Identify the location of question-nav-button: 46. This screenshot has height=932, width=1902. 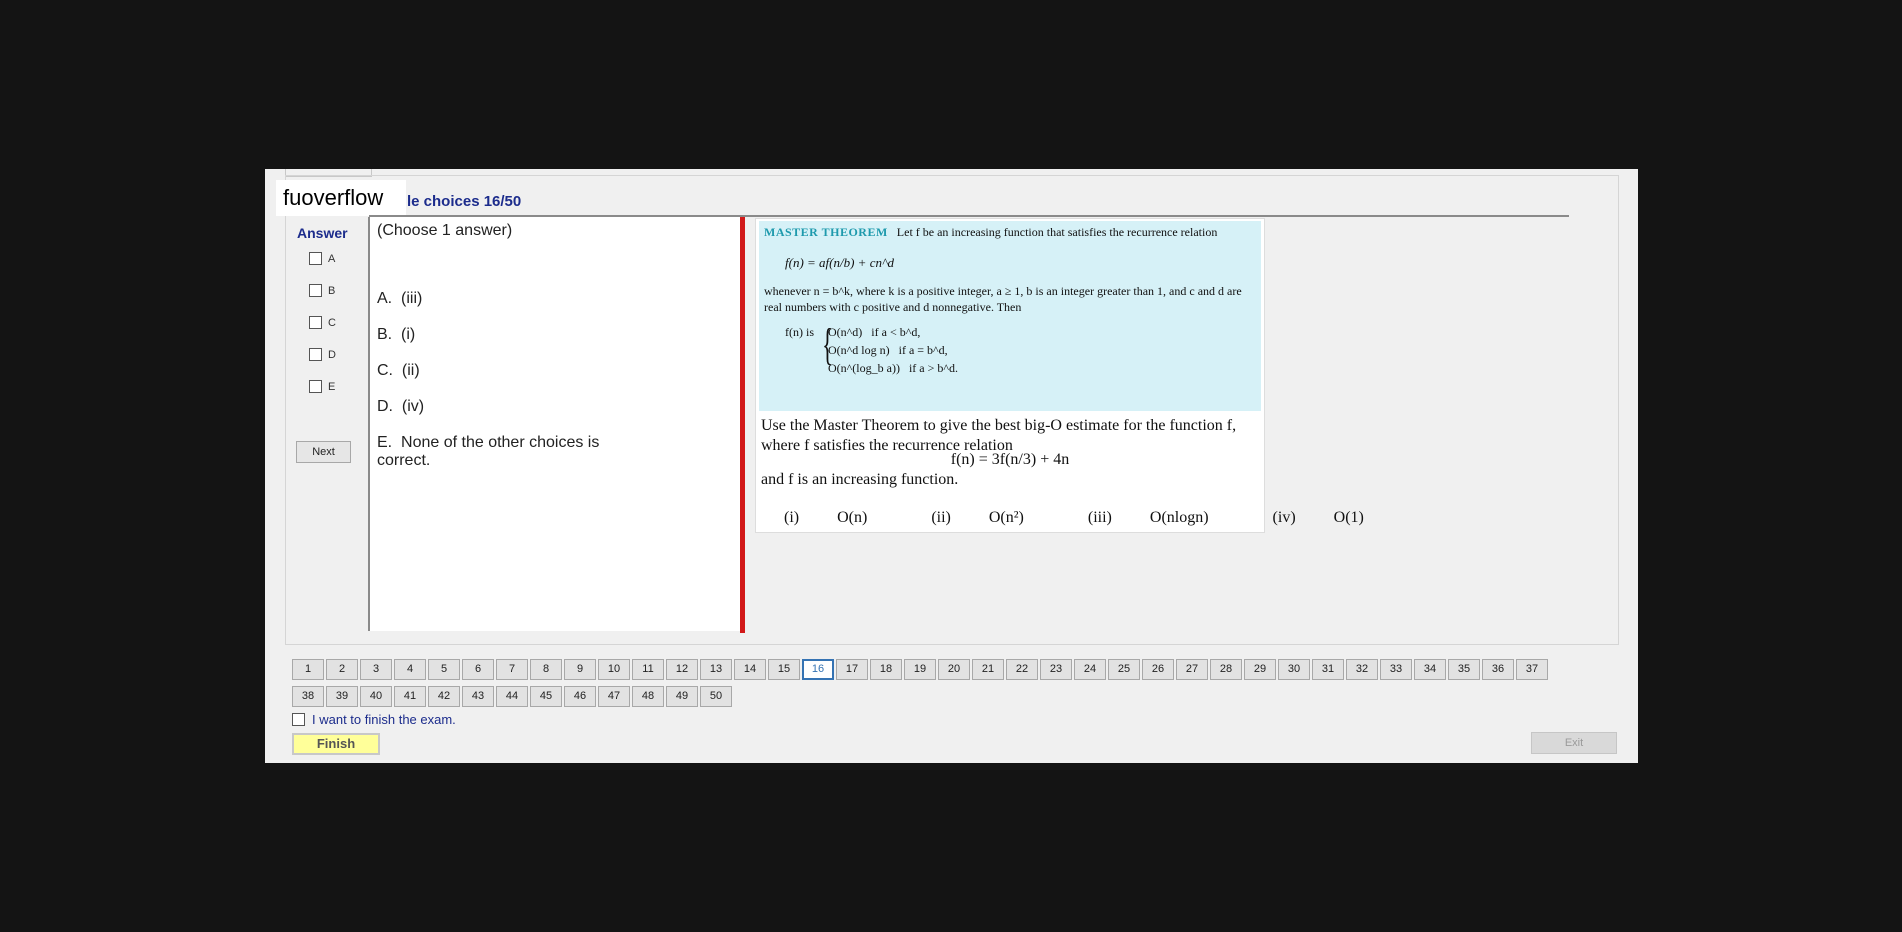
(580, 696).